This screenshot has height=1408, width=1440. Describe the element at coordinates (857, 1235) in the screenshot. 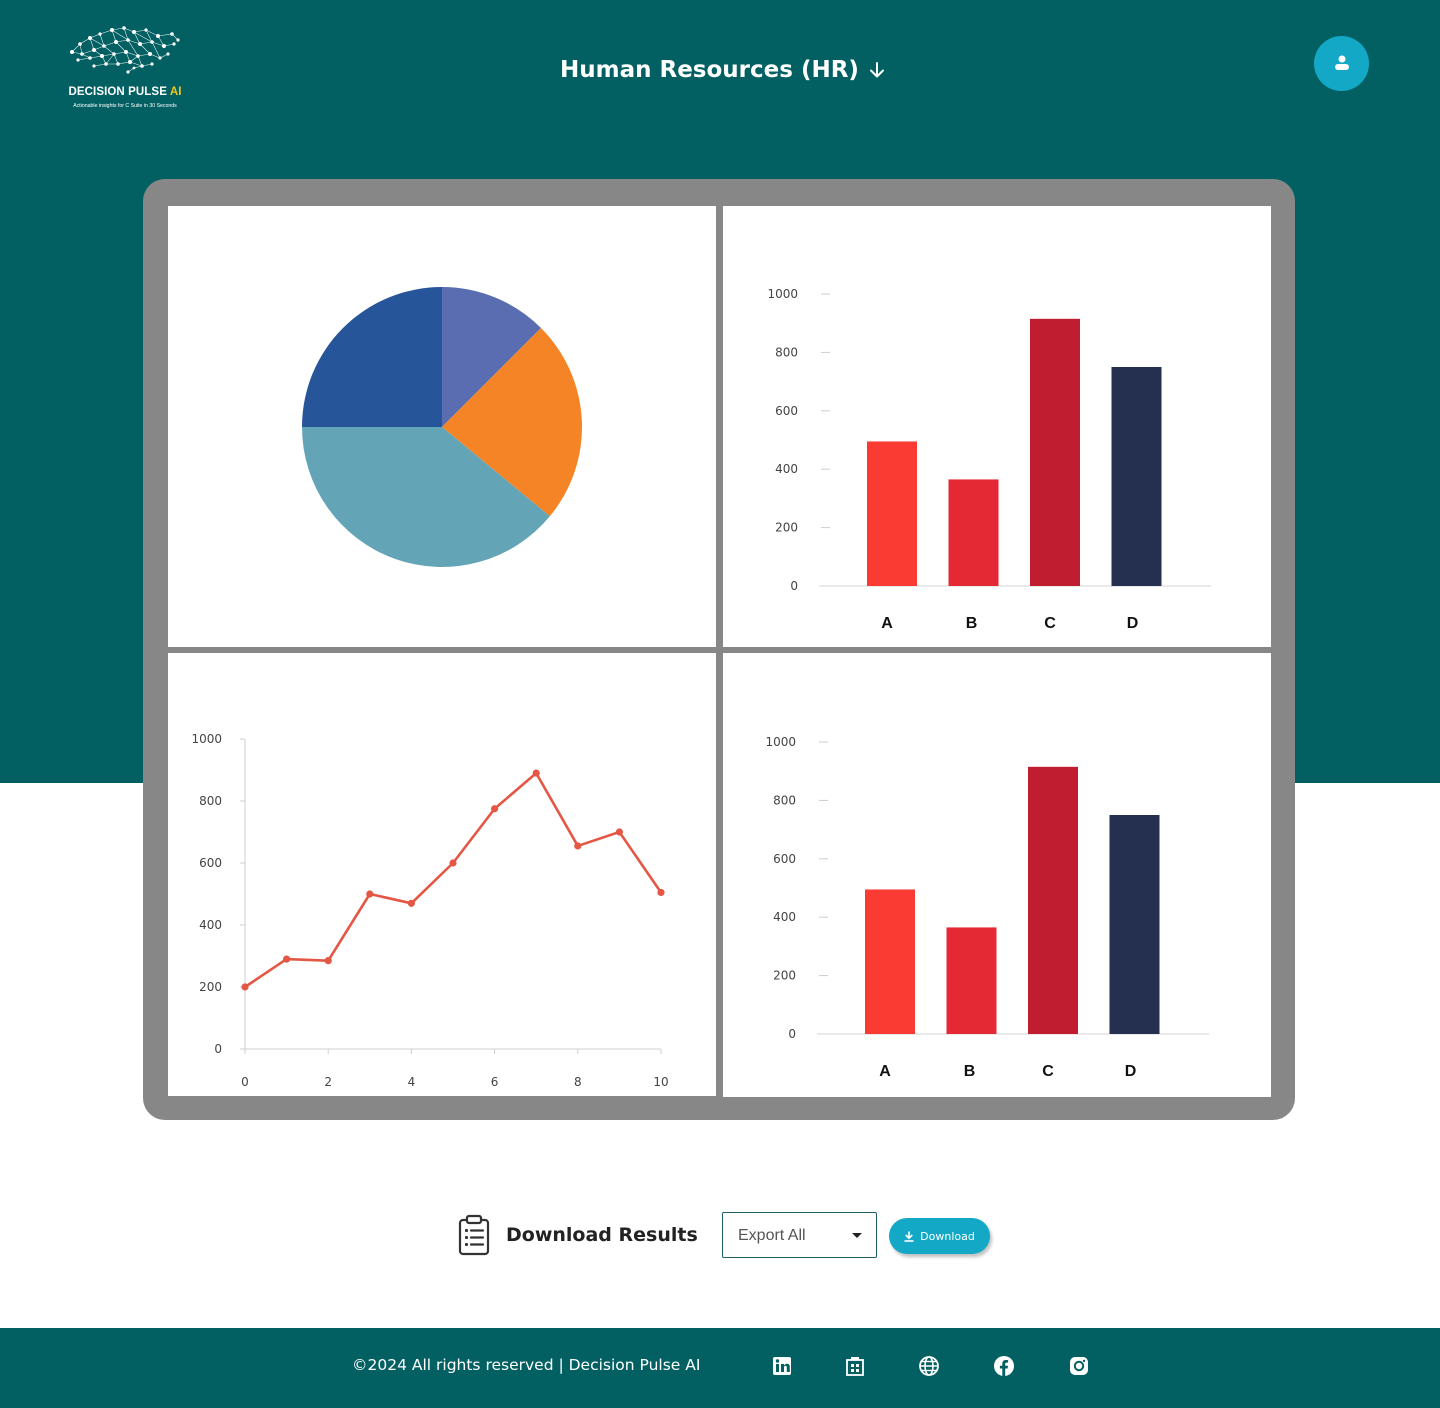

I see `caret-down-icon` at that location.